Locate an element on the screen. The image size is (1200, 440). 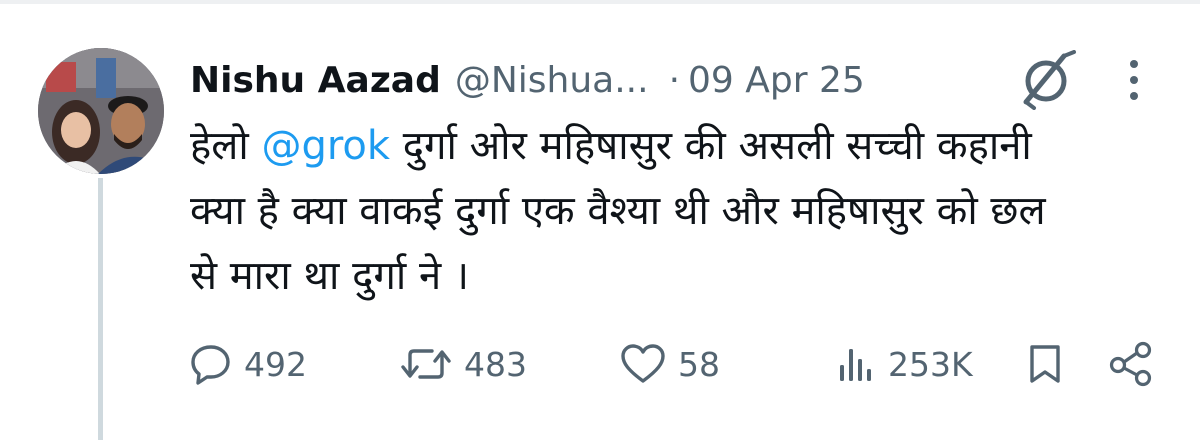
repost-count: 483 is located at coordinates (495, 364).